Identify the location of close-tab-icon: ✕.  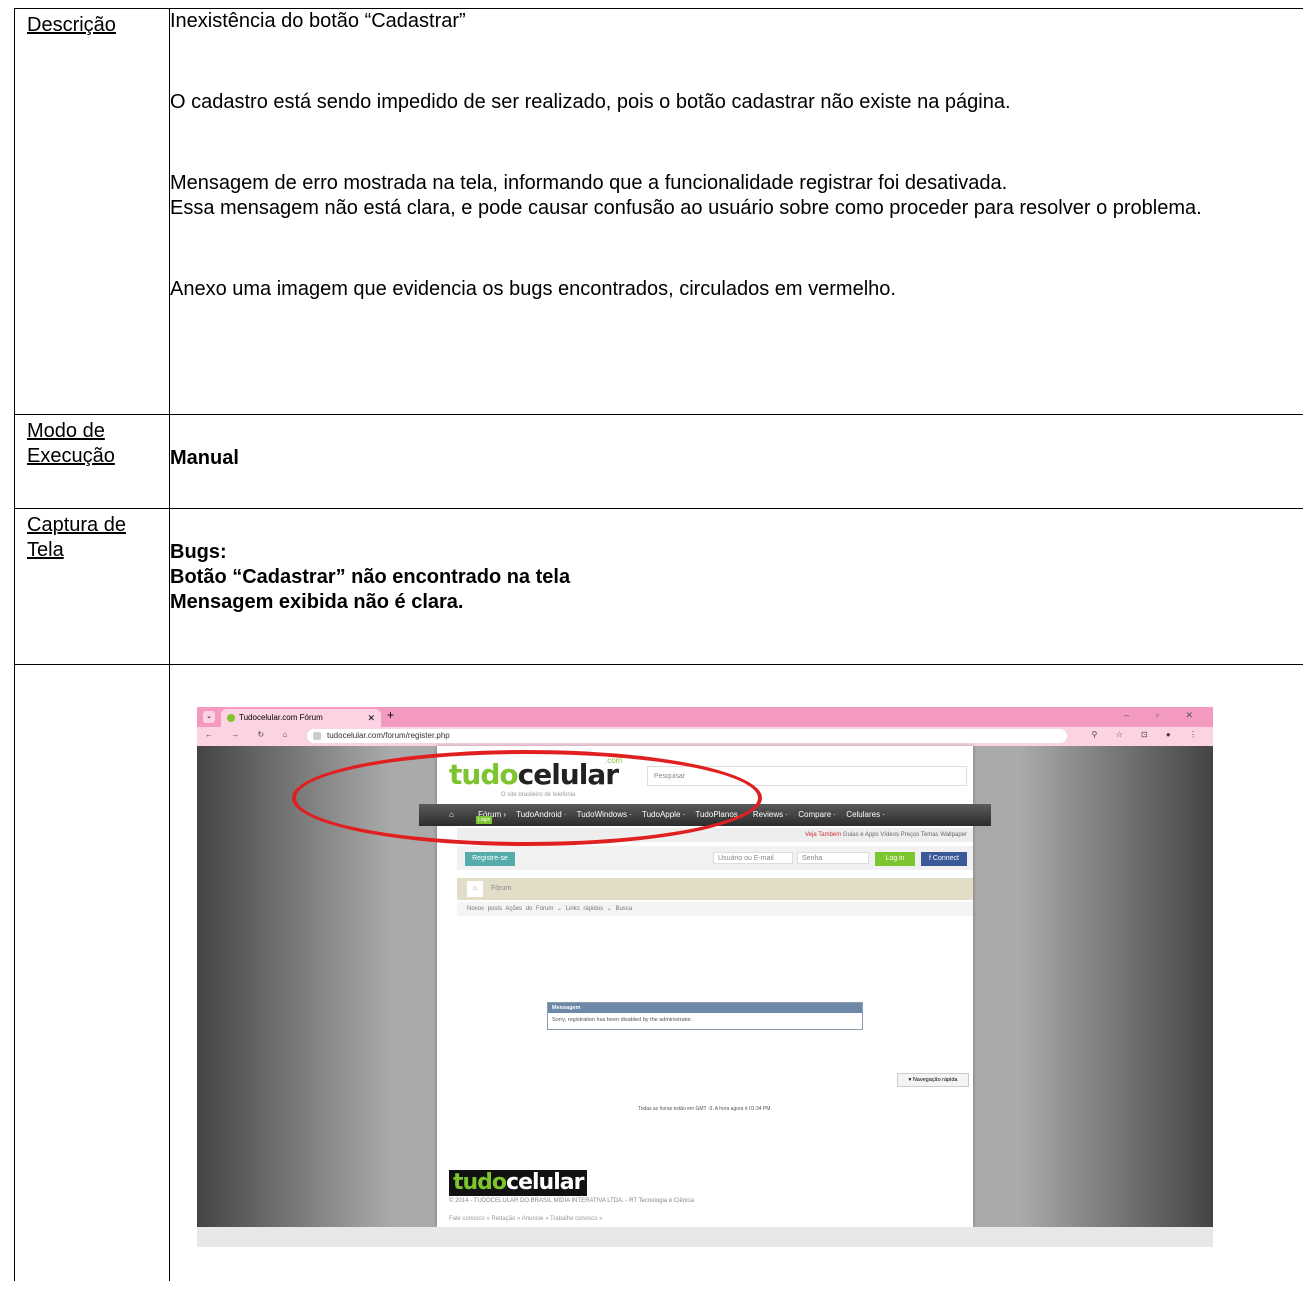
(371, 718).